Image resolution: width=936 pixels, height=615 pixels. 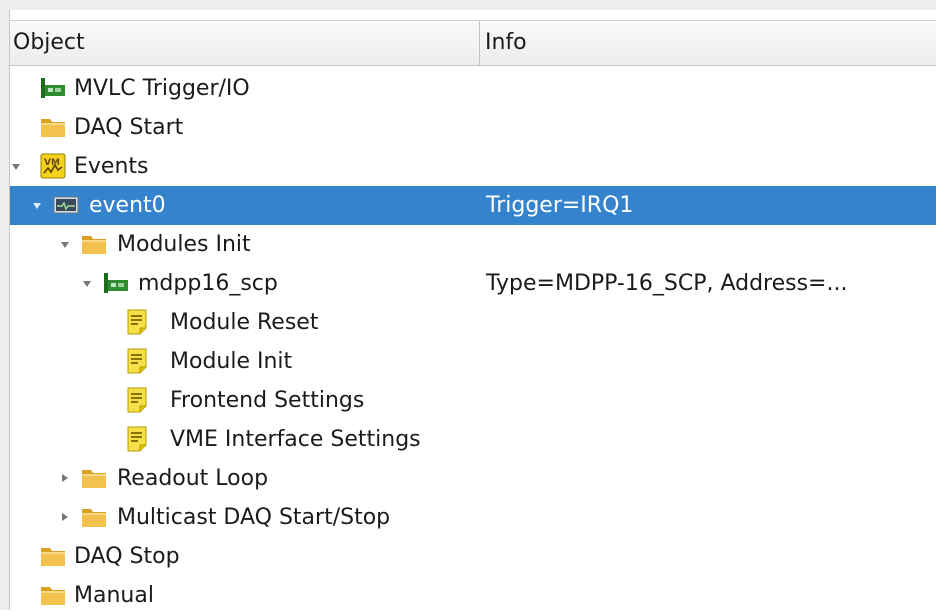 What do you see at coordinates (127, 556) in the screenshot?
I see `tree-item-label: DAQ Stop` at bounding box center [127, 556].